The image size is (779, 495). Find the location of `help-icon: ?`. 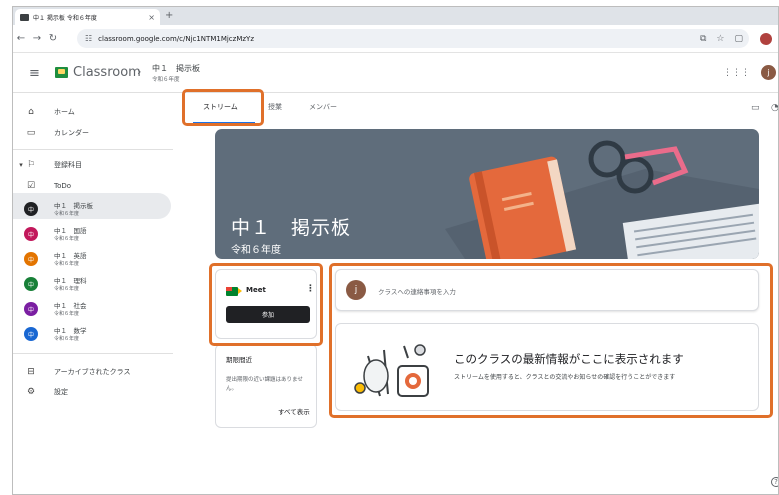

help-icon: ? is located at coordinates (774, 482).